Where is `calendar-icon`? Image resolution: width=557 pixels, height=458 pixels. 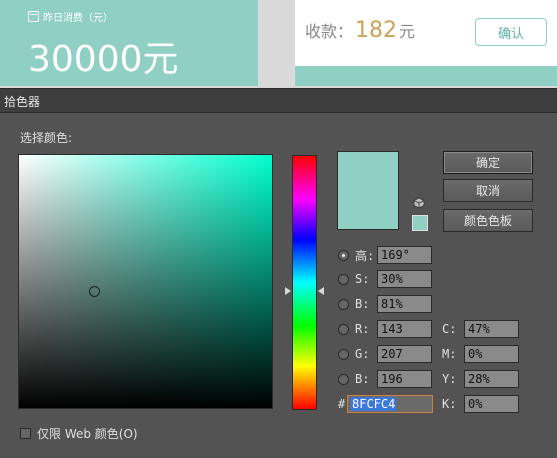
calendar-icon is located at coordinates (33, 16).